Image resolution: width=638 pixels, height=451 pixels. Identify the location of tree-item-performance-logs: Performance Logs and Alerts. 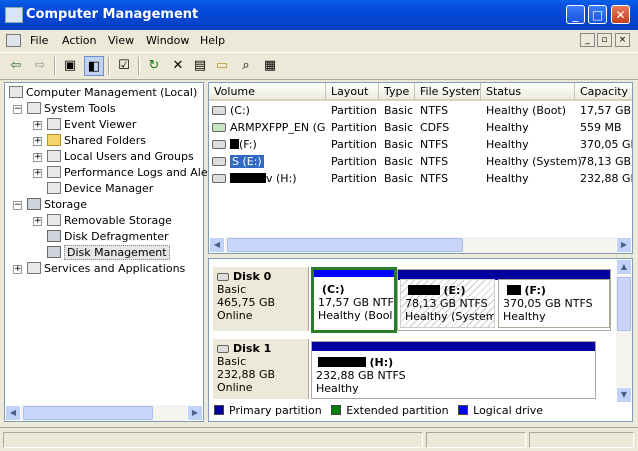
(134, 173).